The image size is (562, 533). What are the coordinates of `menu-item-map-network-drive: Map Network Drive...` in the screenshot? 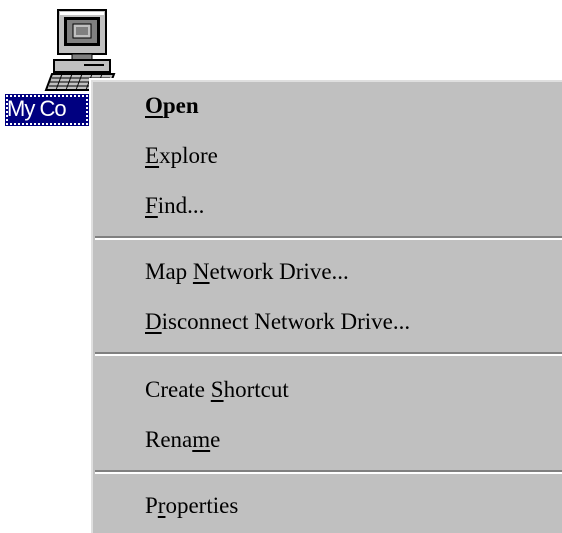 It's located at (247, 272).